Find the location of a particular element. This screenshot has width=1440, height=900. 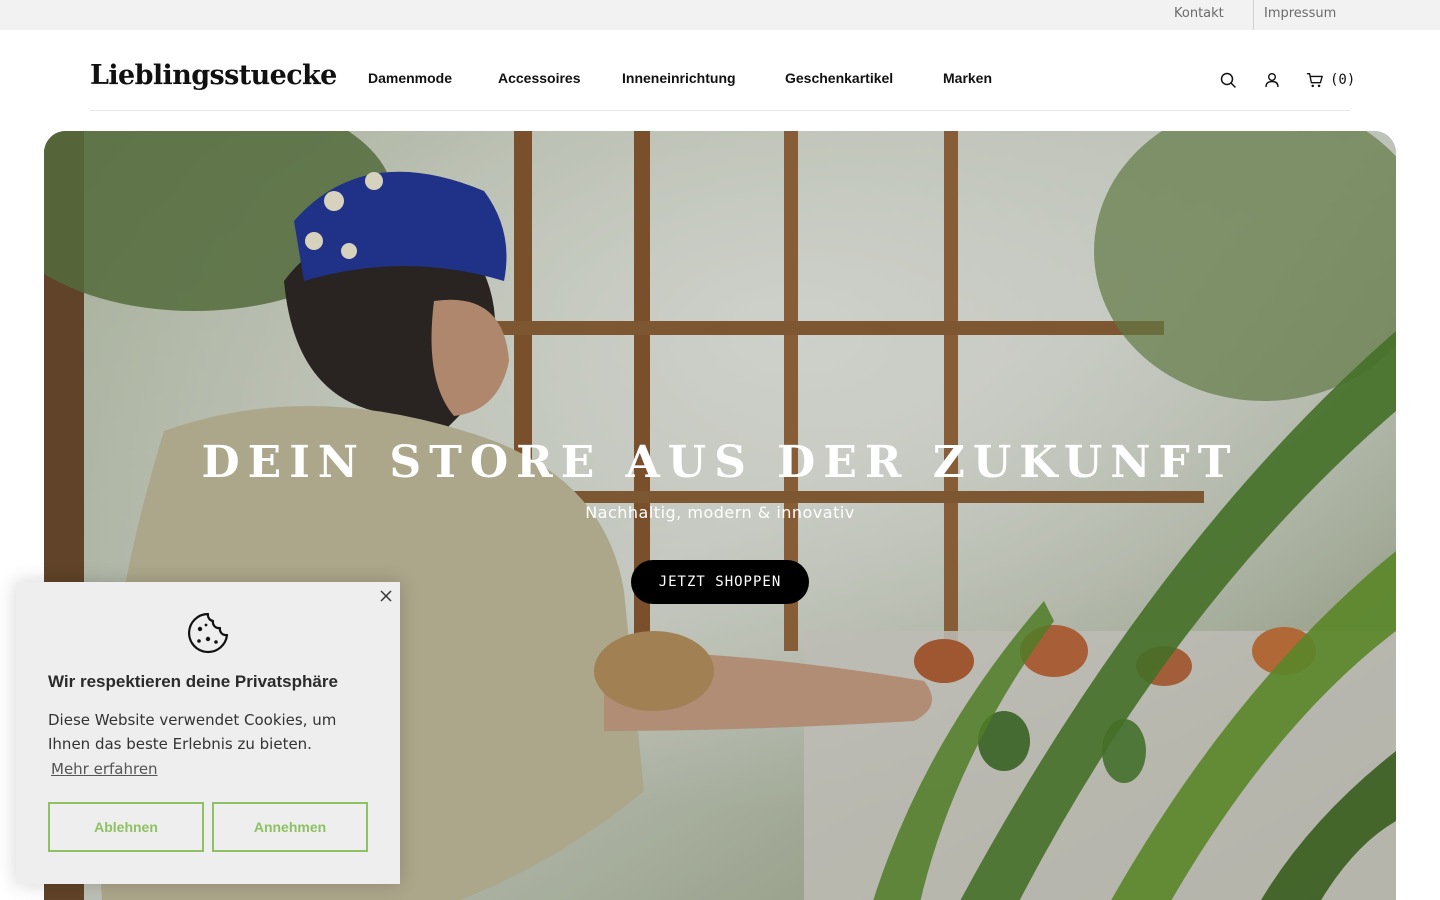

nav-item-damenmode: Damenmode is located at coordinates (410, 78).